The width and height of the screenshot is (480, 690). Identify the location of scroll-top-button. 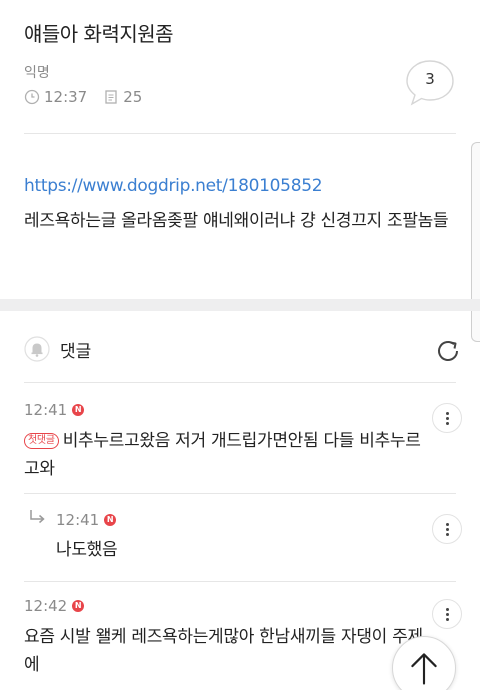
(424, 663).